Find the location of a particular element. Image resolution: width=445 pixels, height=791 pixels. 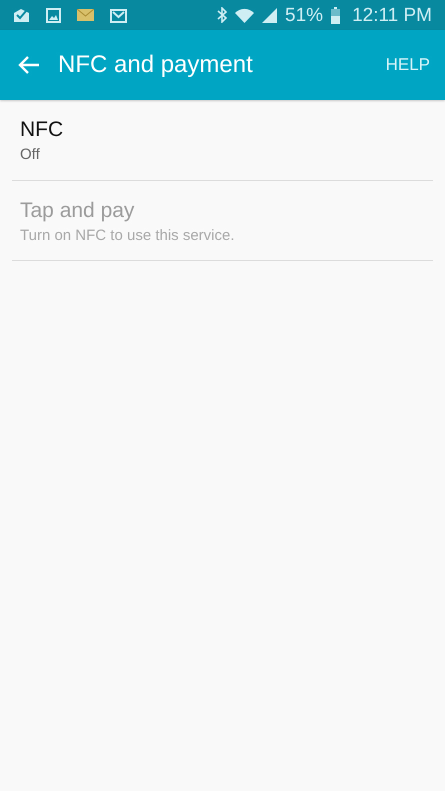

screen-title: NFC and payment is located at coordinates (156, 65).